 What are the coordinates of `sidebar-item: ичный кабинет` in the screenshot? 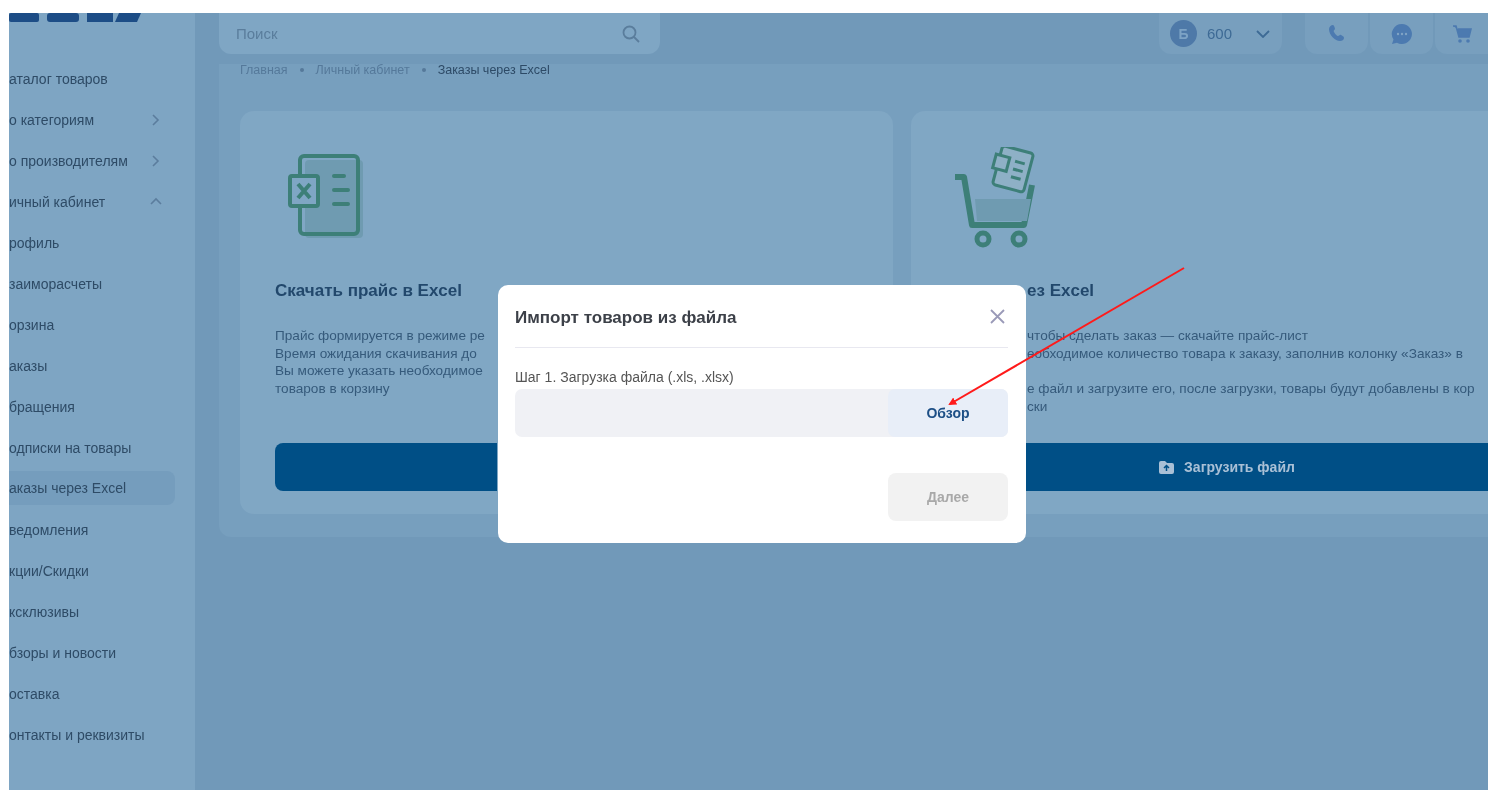 It's located at (92, 201).